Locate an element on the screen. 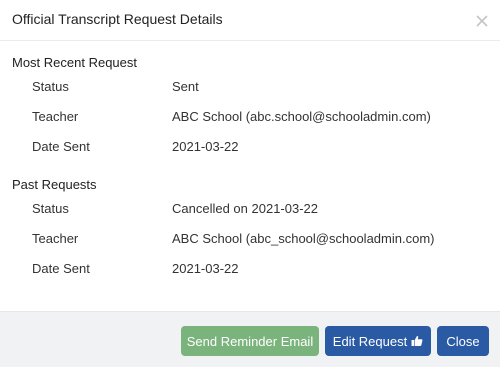 The image size is (500, 367). edit-request-label: Edit Request is located at coordinates (370, 341).